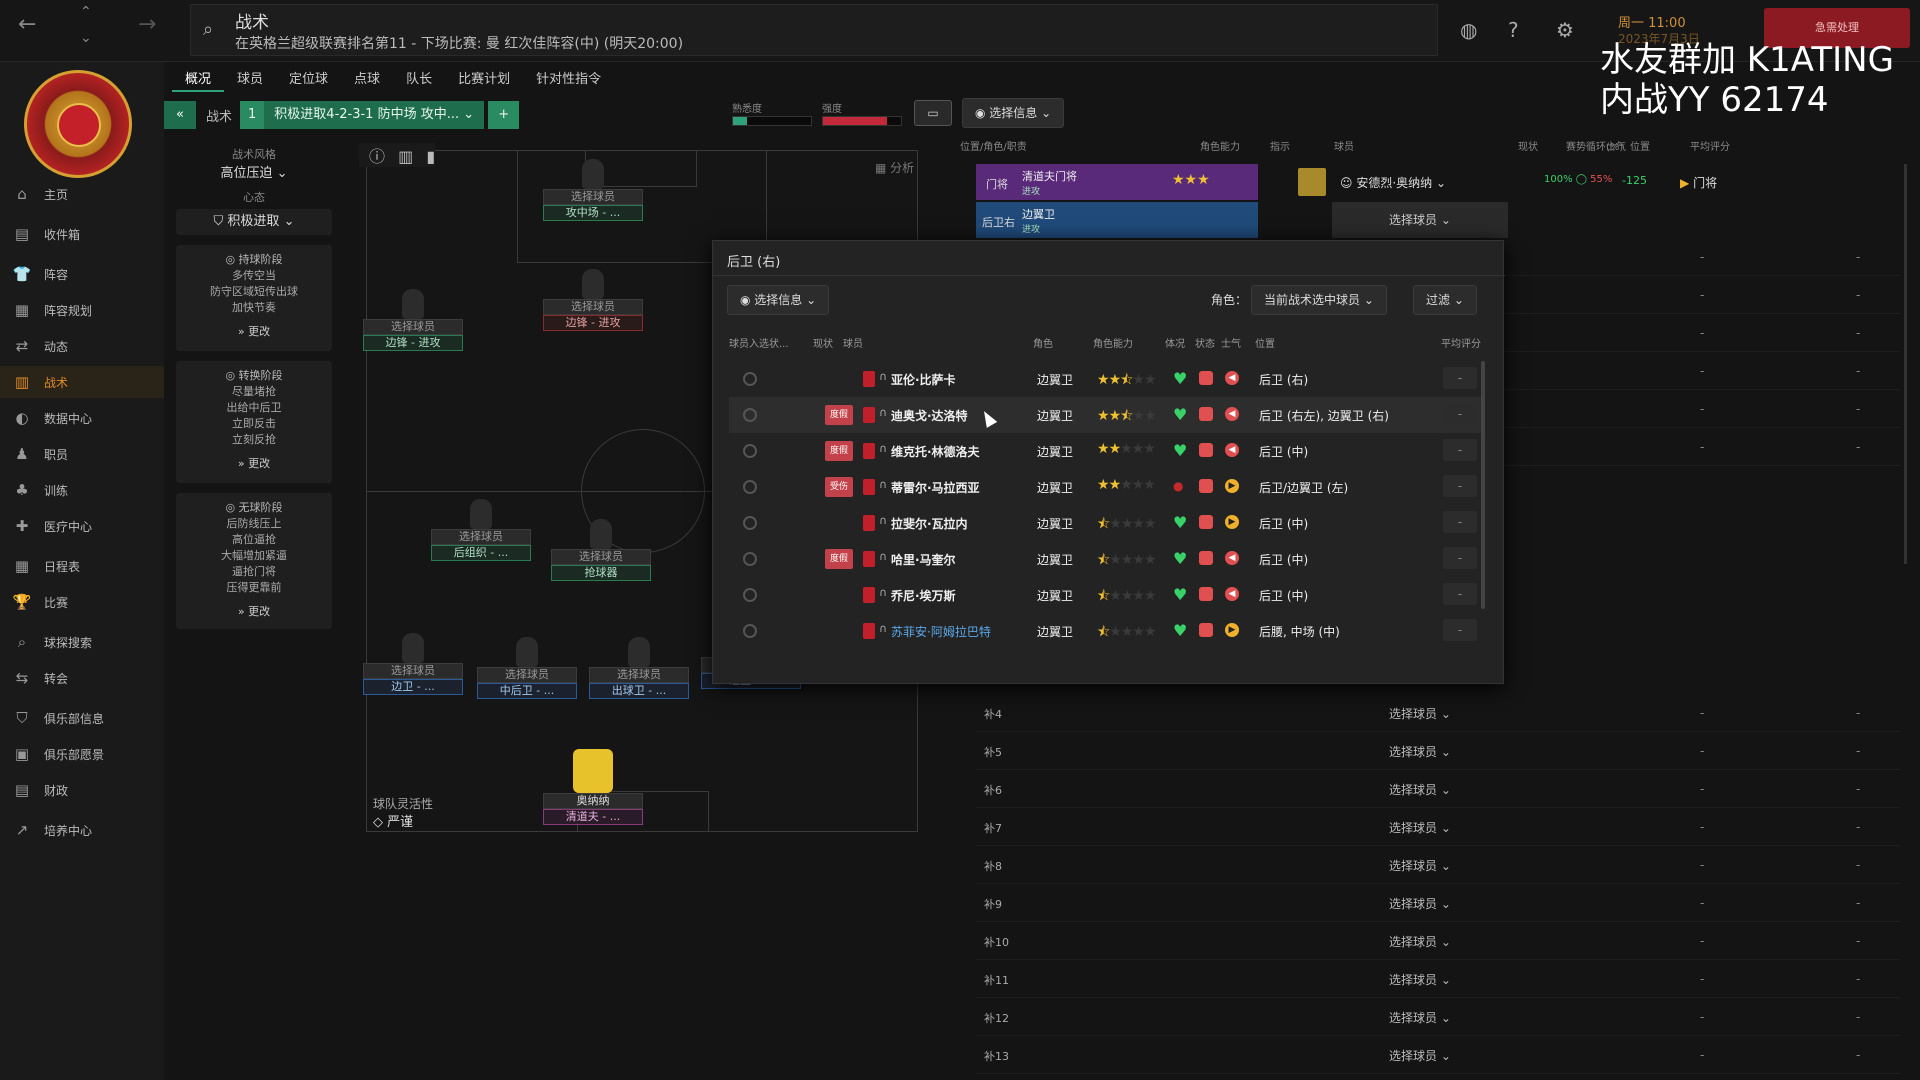 This screenshot has height=1080, width=1920. I want to click on sidebar-item-calendar: ▦ 日程表, so click(82, 566).